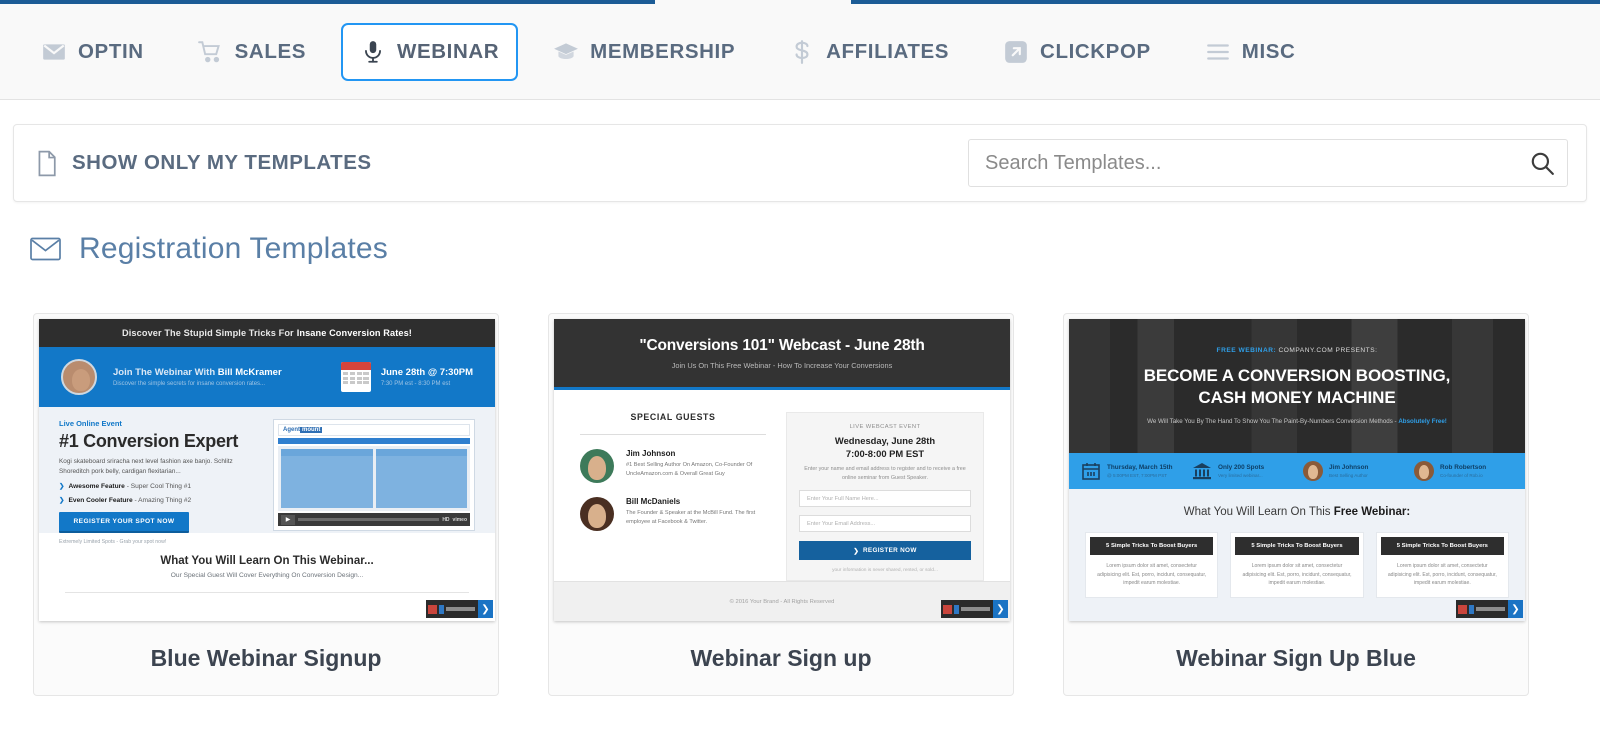 This screenshot has height=735, width=1600. What do you see at coordinates (1463, 467) in the screenshot?
I see `thumb3-bar-title: Rob Robertson` at bounding box center [1463, 467].